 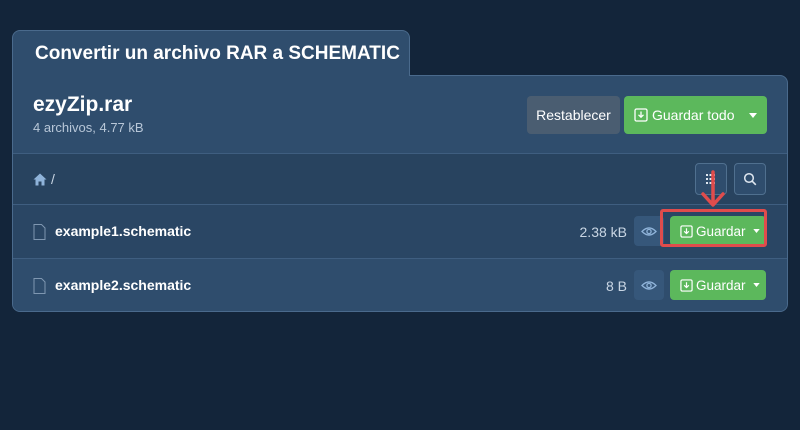 I want to click on file-name: example1.schematic, so click(x=123, y=231).